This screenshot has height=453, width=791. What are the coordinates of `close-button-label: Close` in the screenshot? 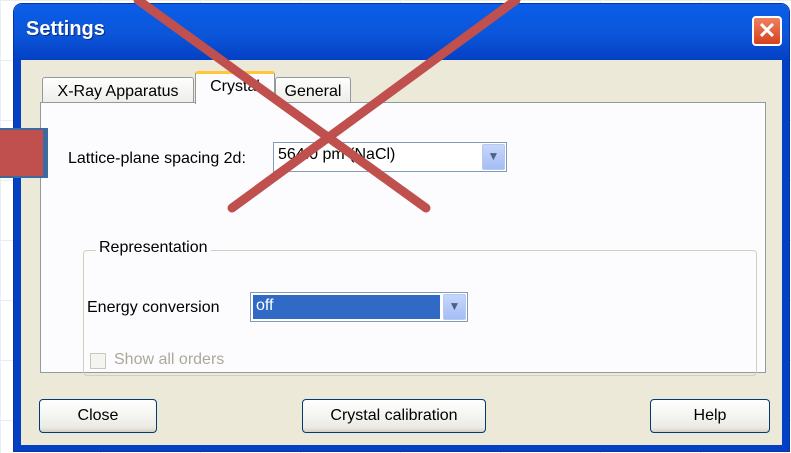 It's located at (98, 415).